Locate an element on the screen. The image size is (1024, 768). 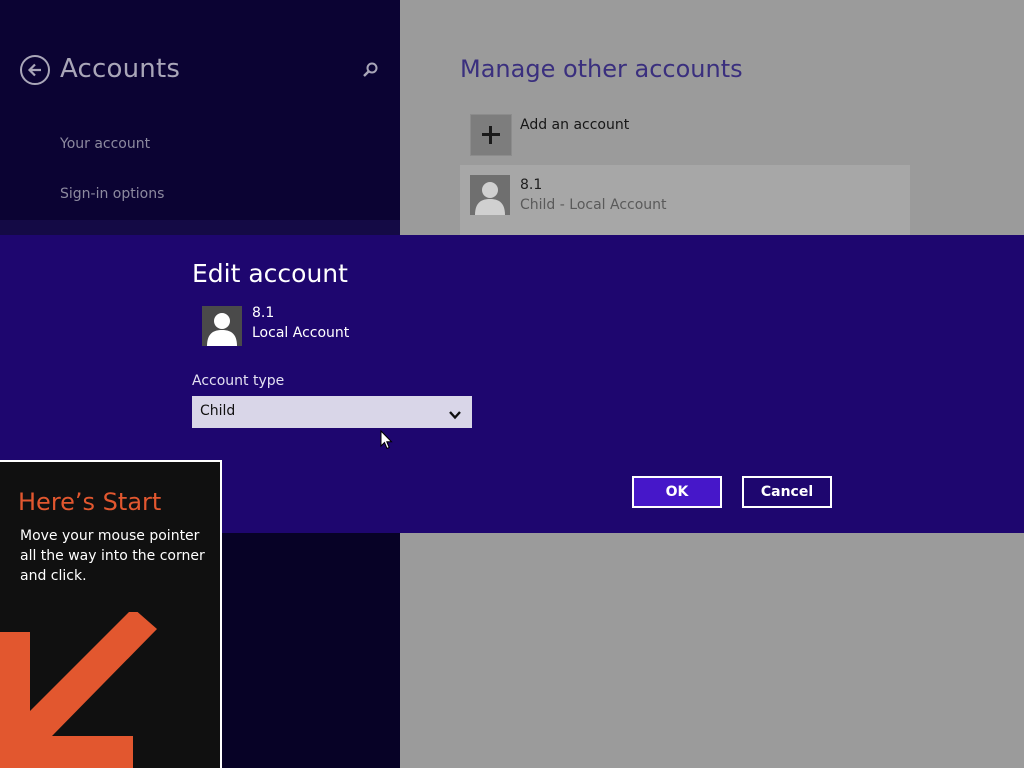
cancel-button: Cancel is located at coordinates (787, 492).